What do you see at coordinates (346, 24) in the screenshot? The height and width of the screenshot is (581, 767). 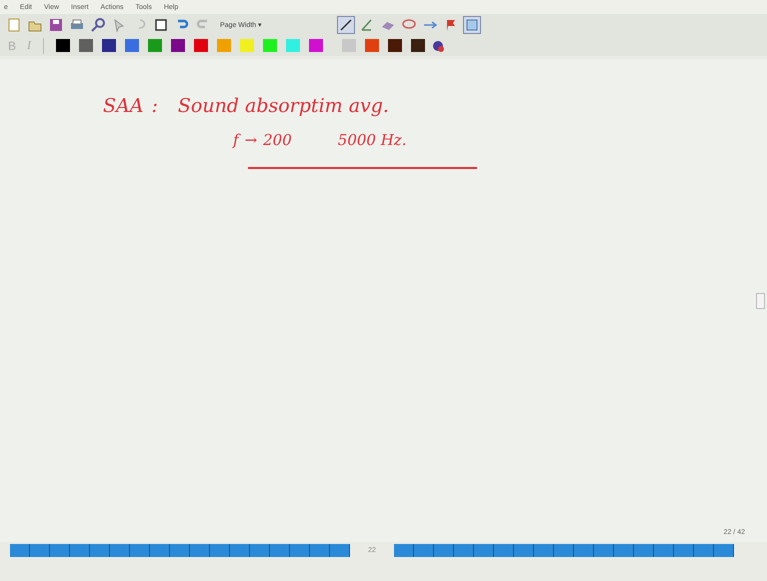 I see `pen-icon` at bounding box center [346, 24].